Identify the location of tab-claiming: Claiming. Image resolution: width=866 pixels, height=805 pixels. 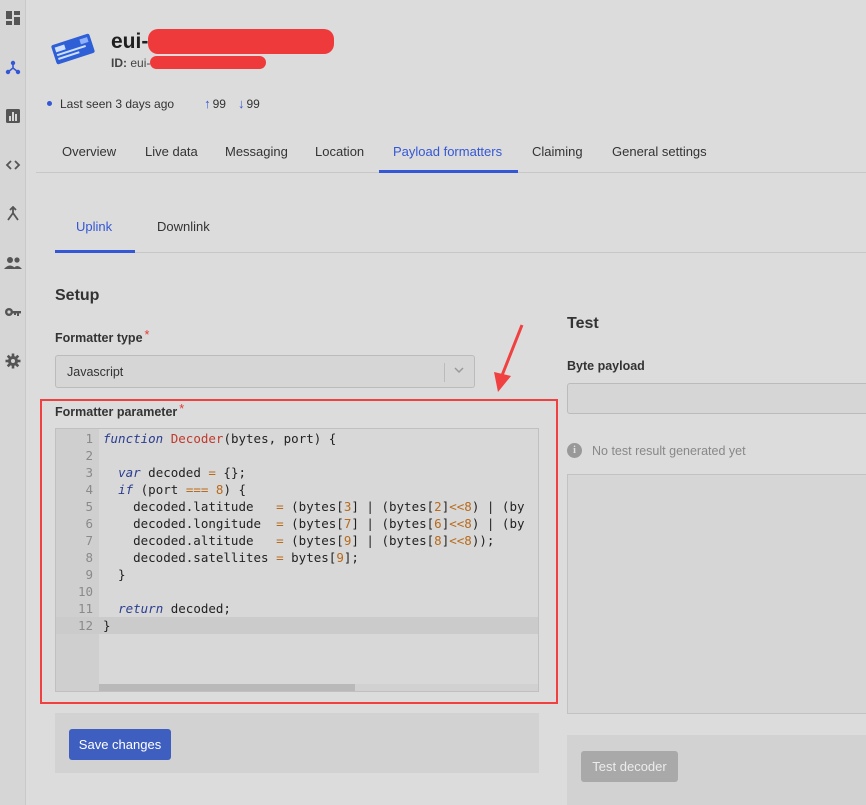
(557, 151).